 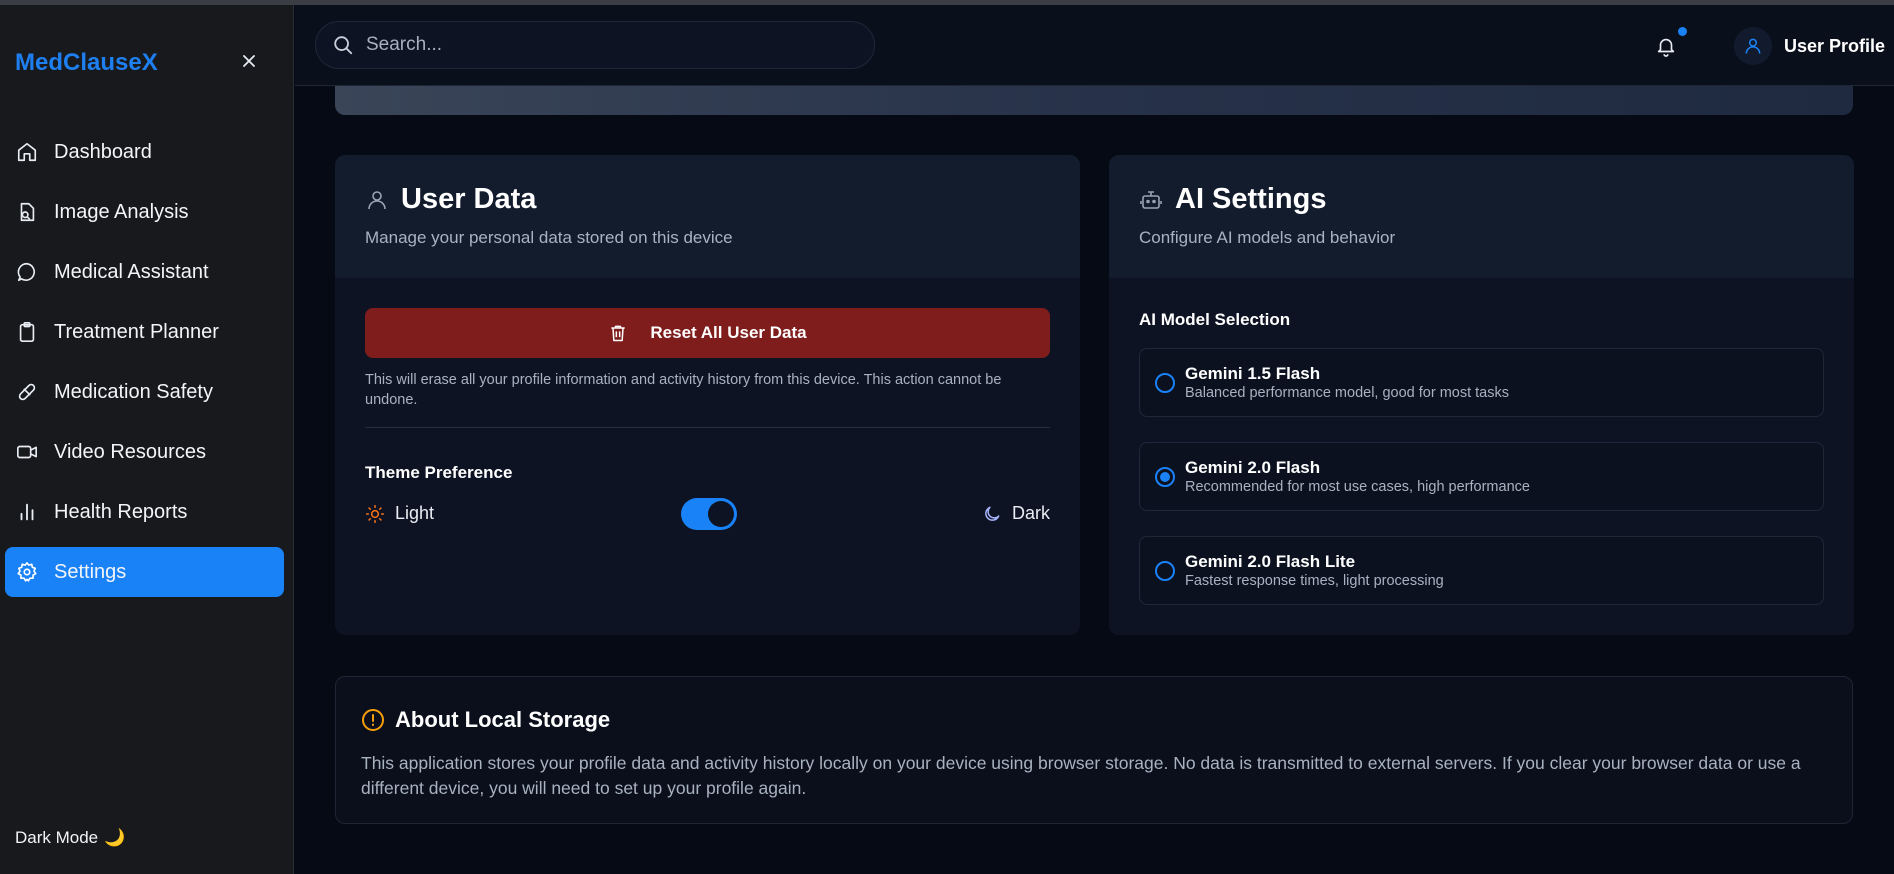 What do you see at coordinates (90, 571) in the screenshot?
I see `sidebar-item-label: Settings` at bounding box center [90, 571].